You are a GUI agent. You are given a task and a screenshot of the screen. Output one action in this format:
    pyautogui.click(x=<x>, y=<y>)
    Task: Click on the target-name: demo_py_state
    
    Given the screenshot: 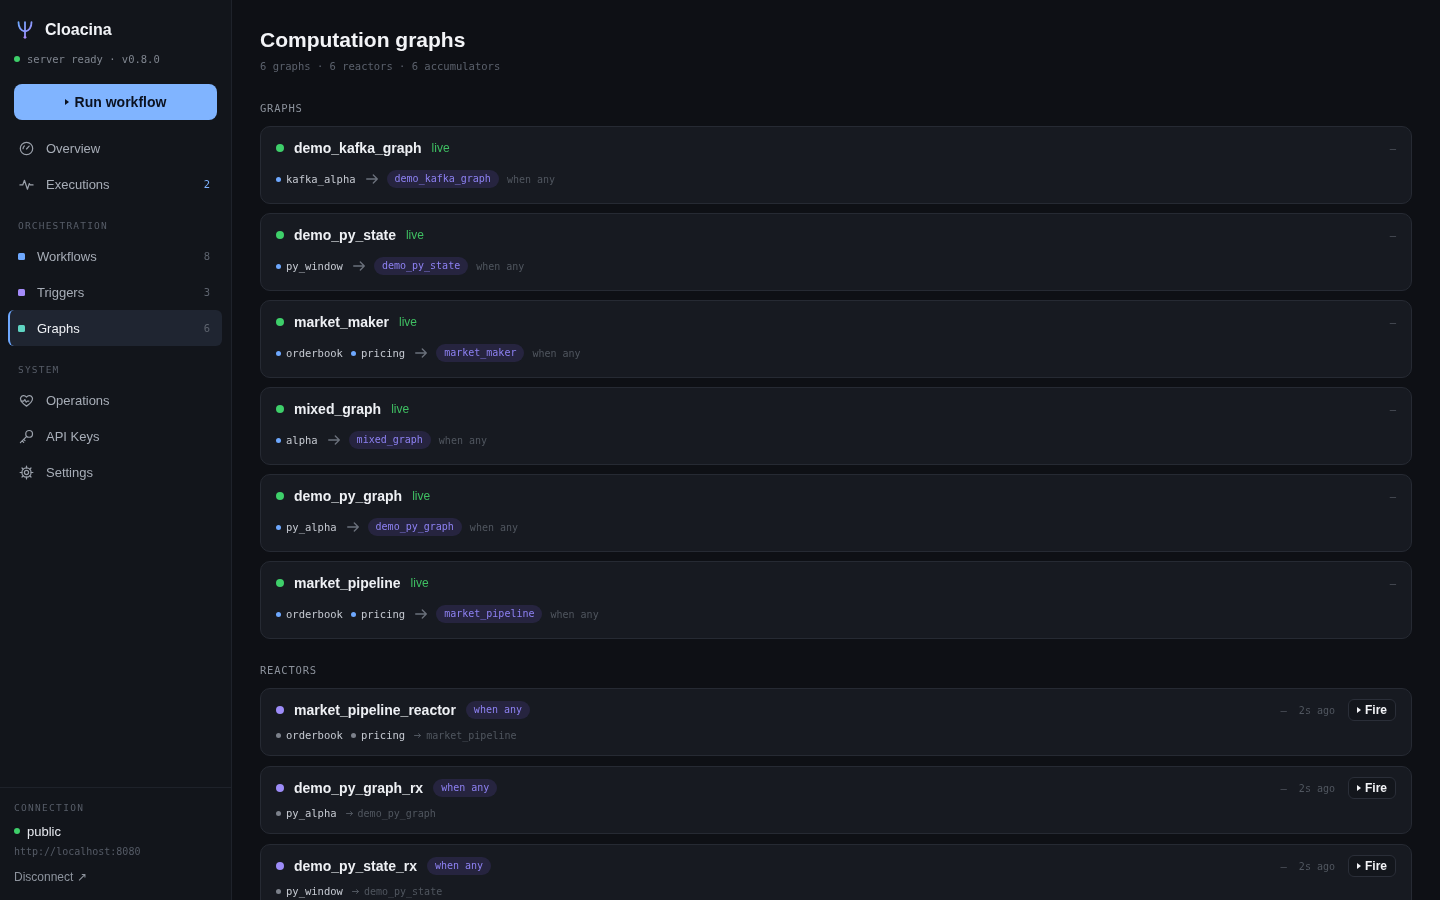 What is the action you would take?
    pyautogui.click(x=403, y=891)
    